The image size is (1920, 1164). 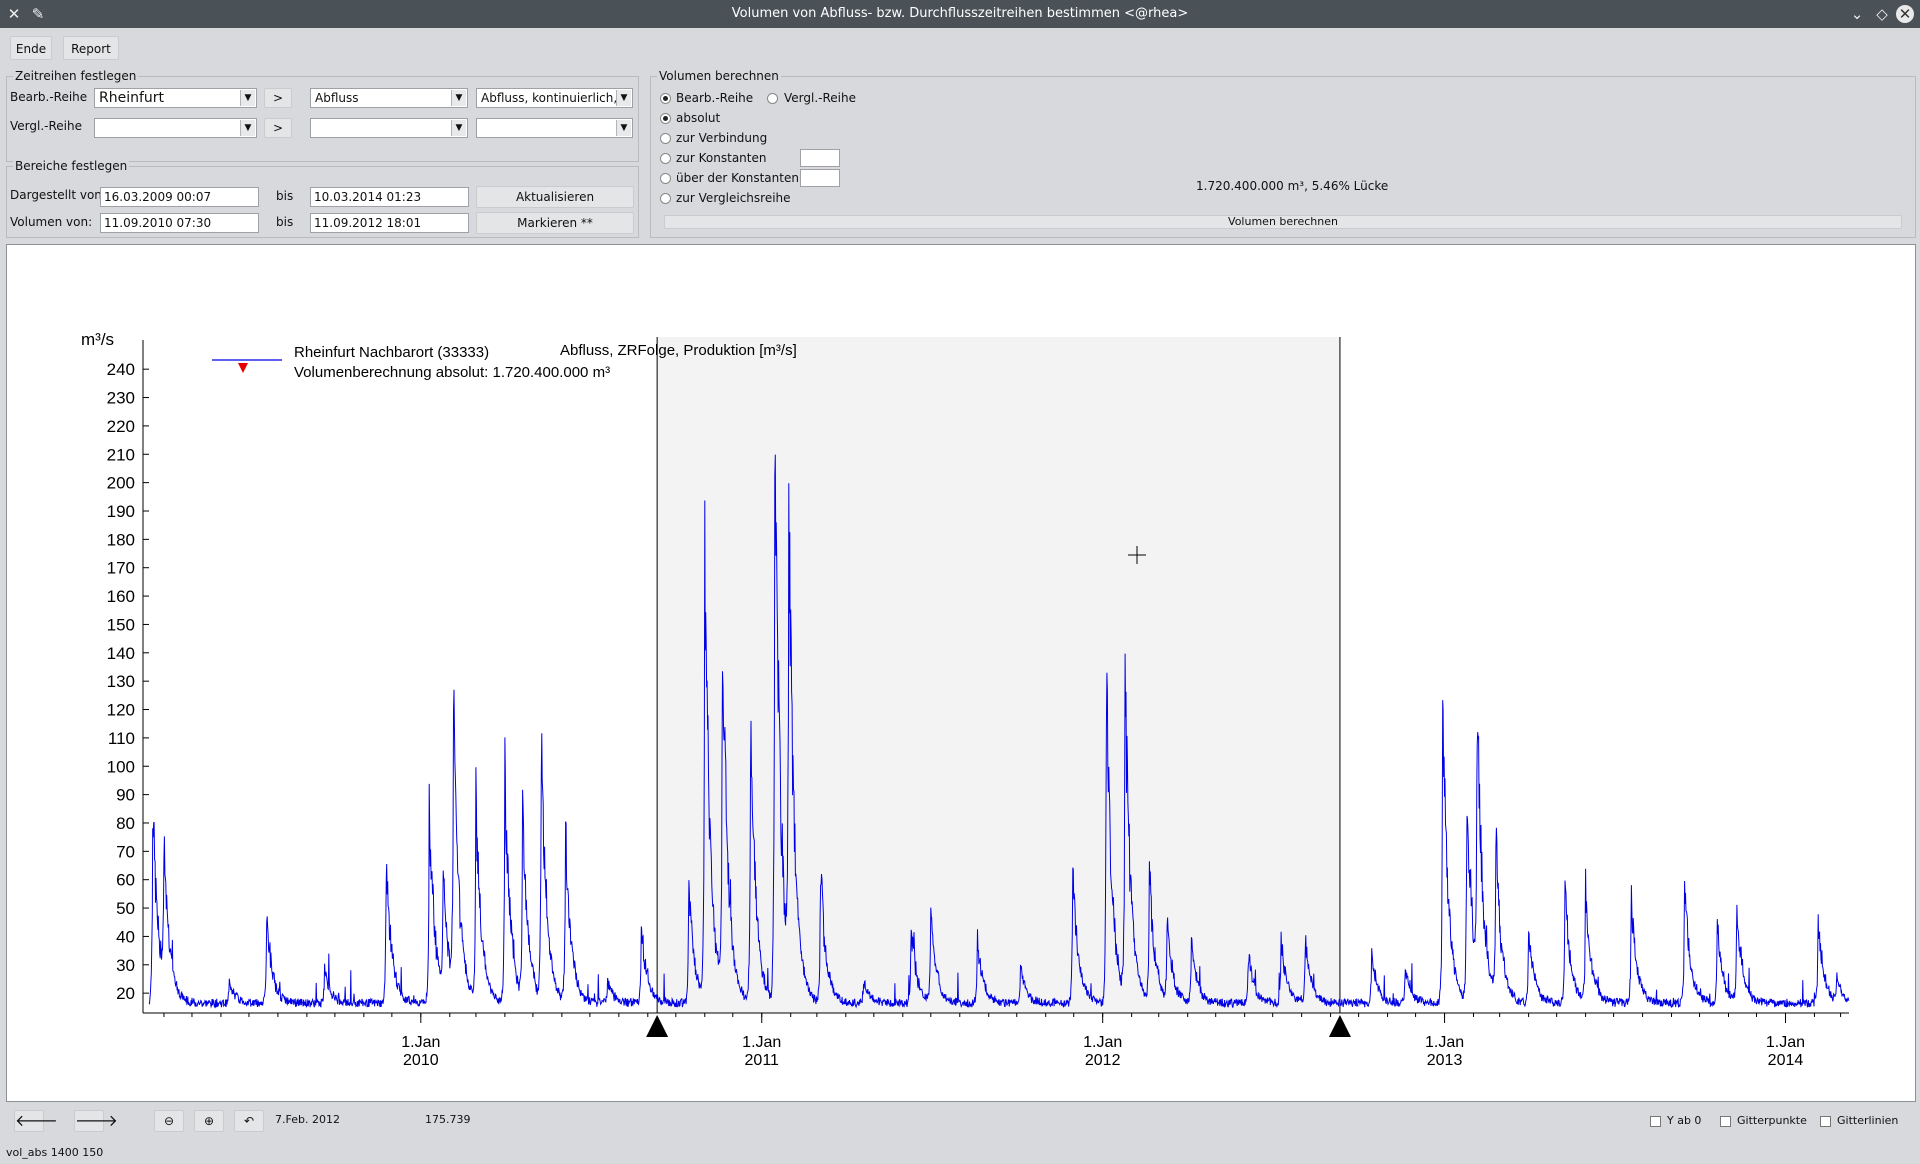 I want to click on y-tick-label: 210, so click(x=121, y=454).